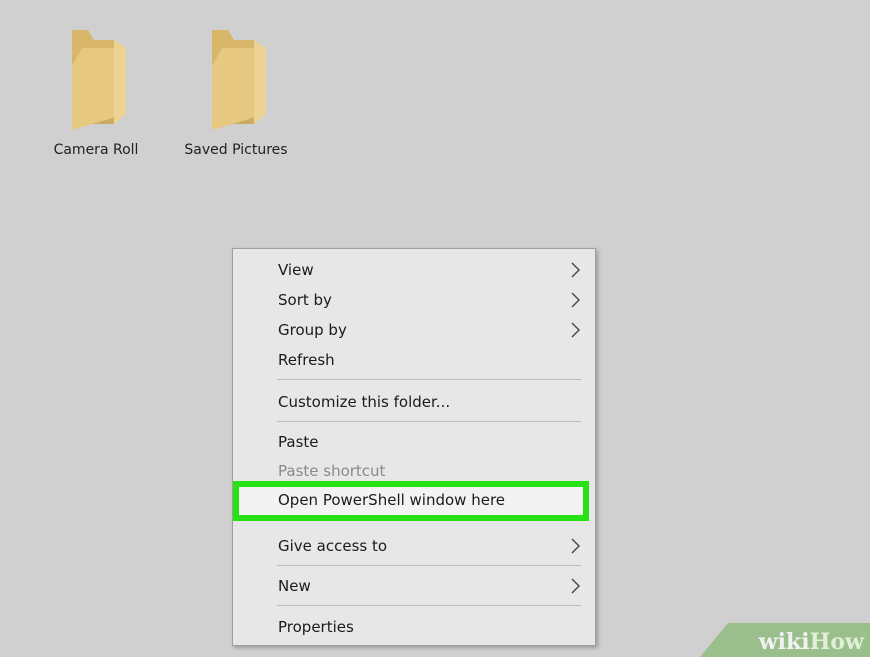 This screenshot has width=870, height=657. I want to click on menu-item-label: Paste shortcut, so click(332, 469).